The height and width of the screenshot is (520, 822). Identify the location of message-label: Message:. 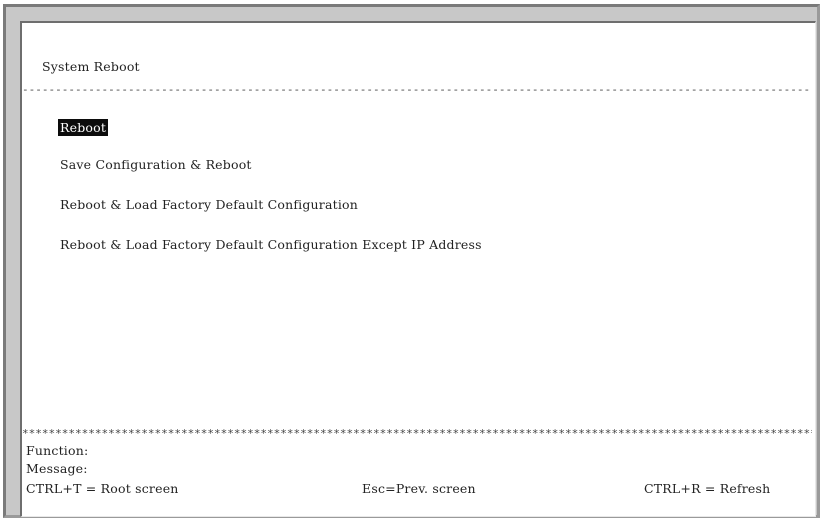
(57, 468).